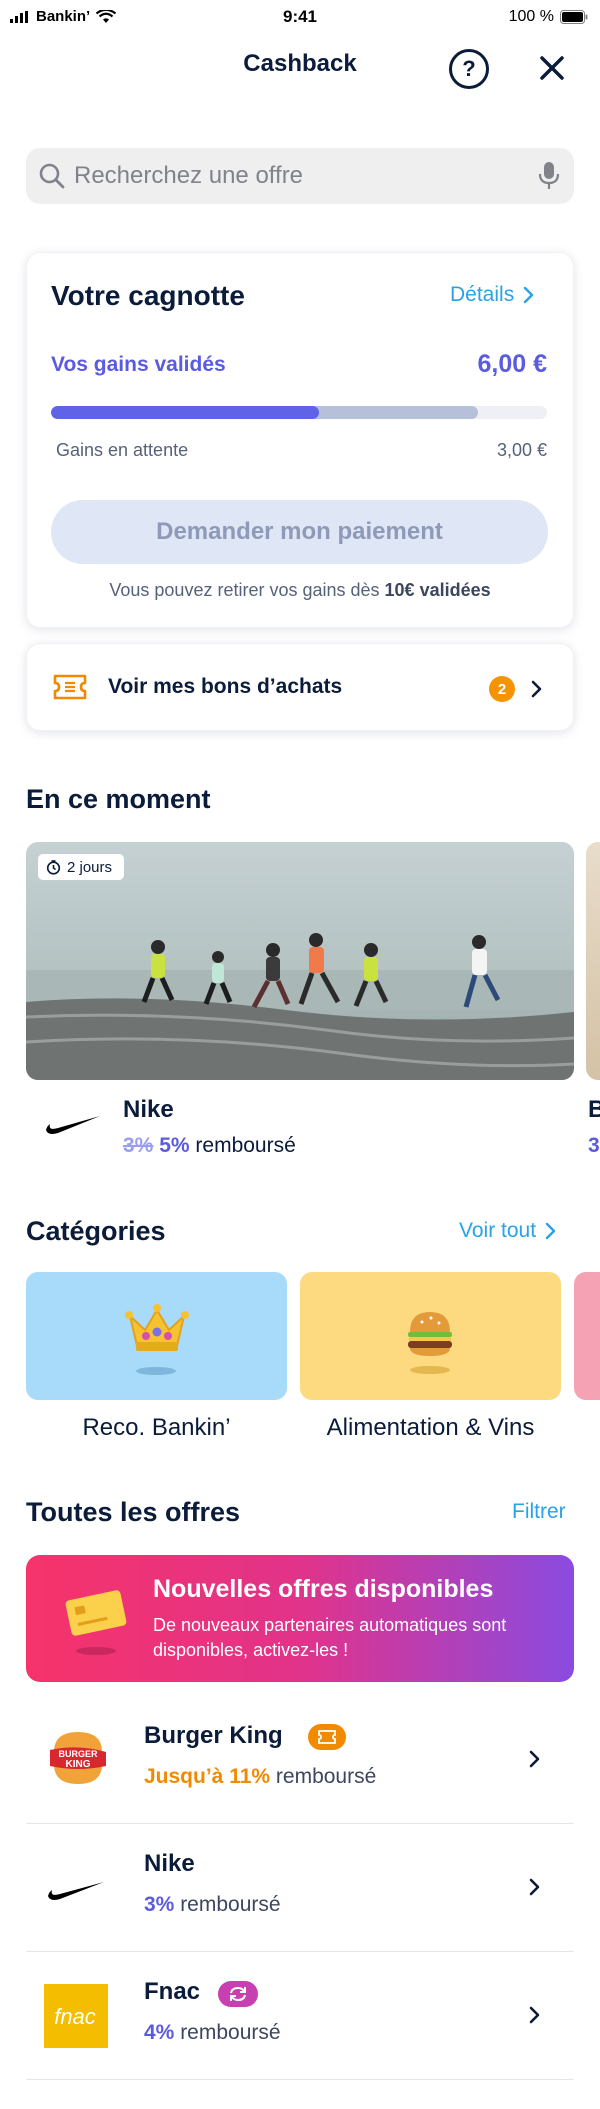 The height and width of the screenshot is (2109, 600). What do you see at coordinates (549, 176) in the screenshot?
I see `microphone-icon` at bounding box center [549, 176].